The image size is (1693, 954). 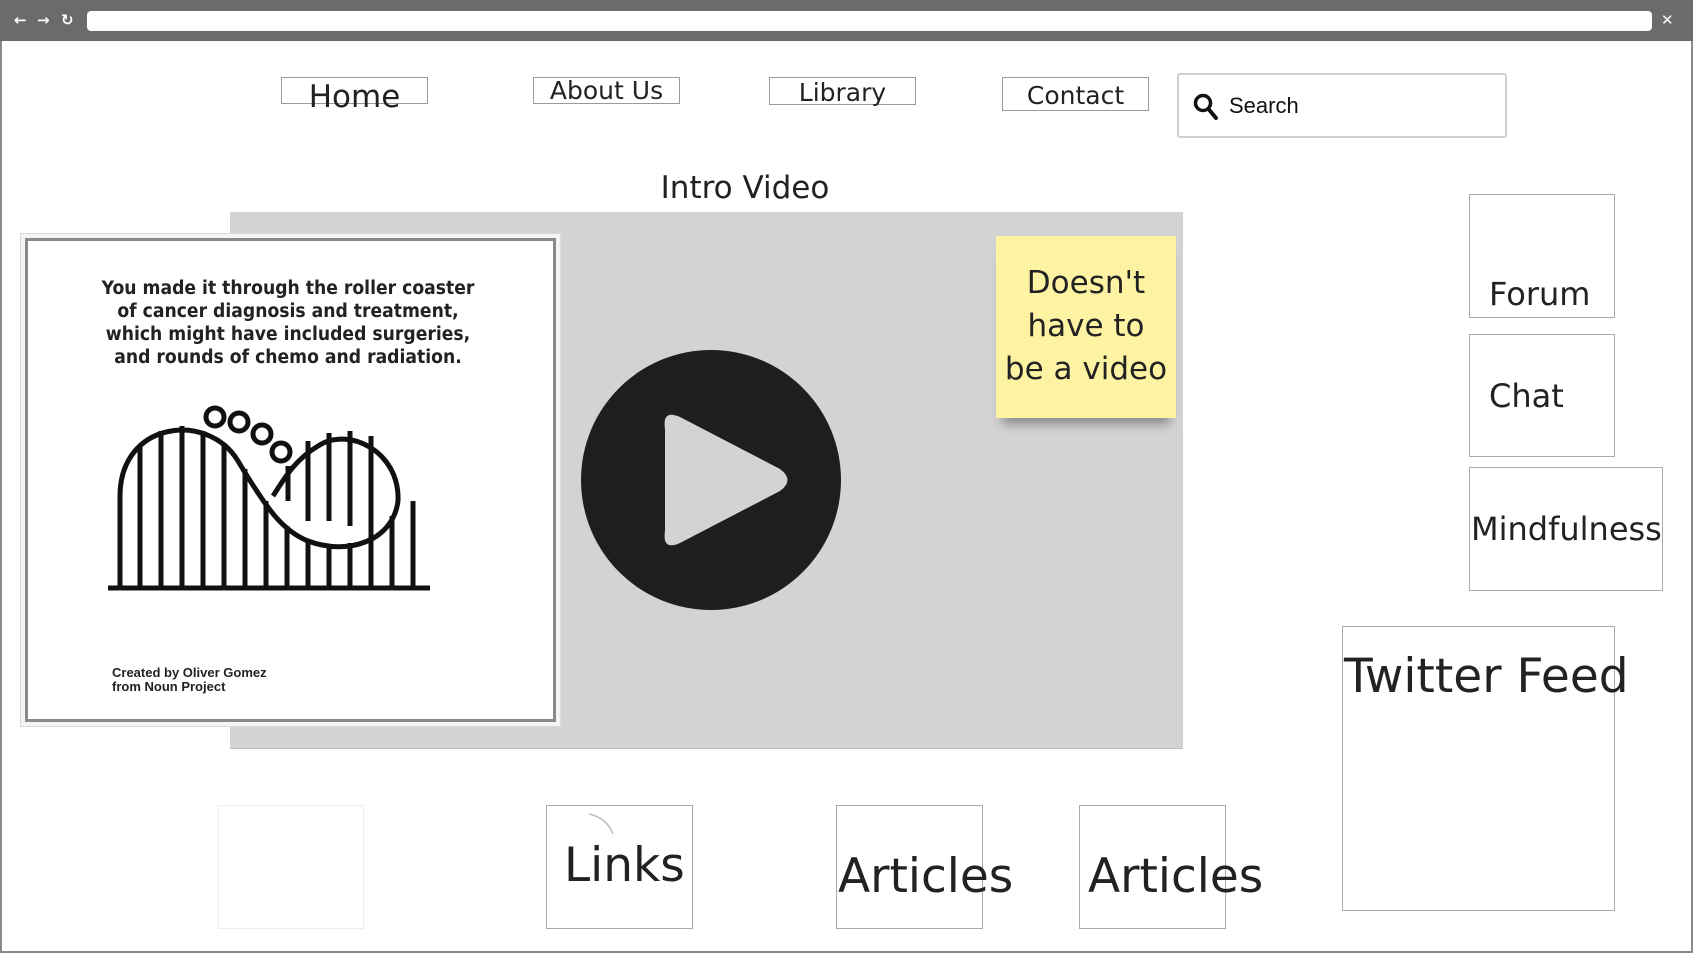 I want to click on chat-label: Chat, so click(x=1526, y=396).